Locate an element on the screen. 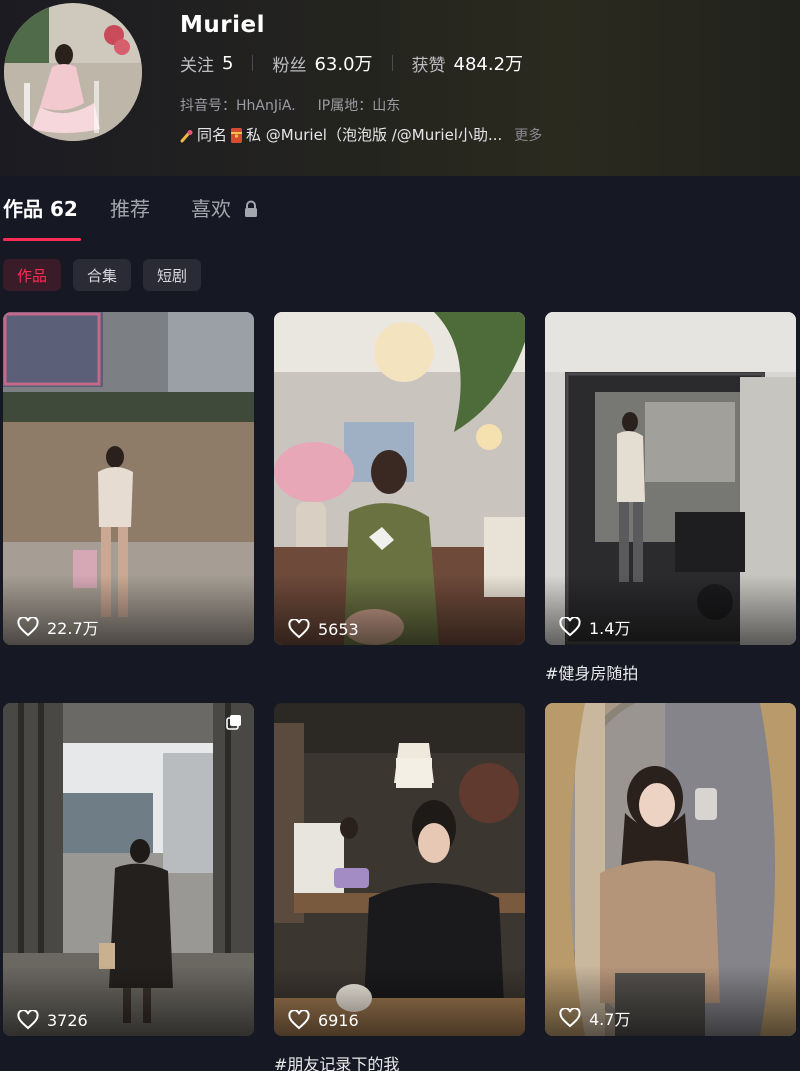  profile-bio: 同名 私 @Muriel（泡泡版 /@Muriel小助... 更多 is located at coordinates (361, 134).